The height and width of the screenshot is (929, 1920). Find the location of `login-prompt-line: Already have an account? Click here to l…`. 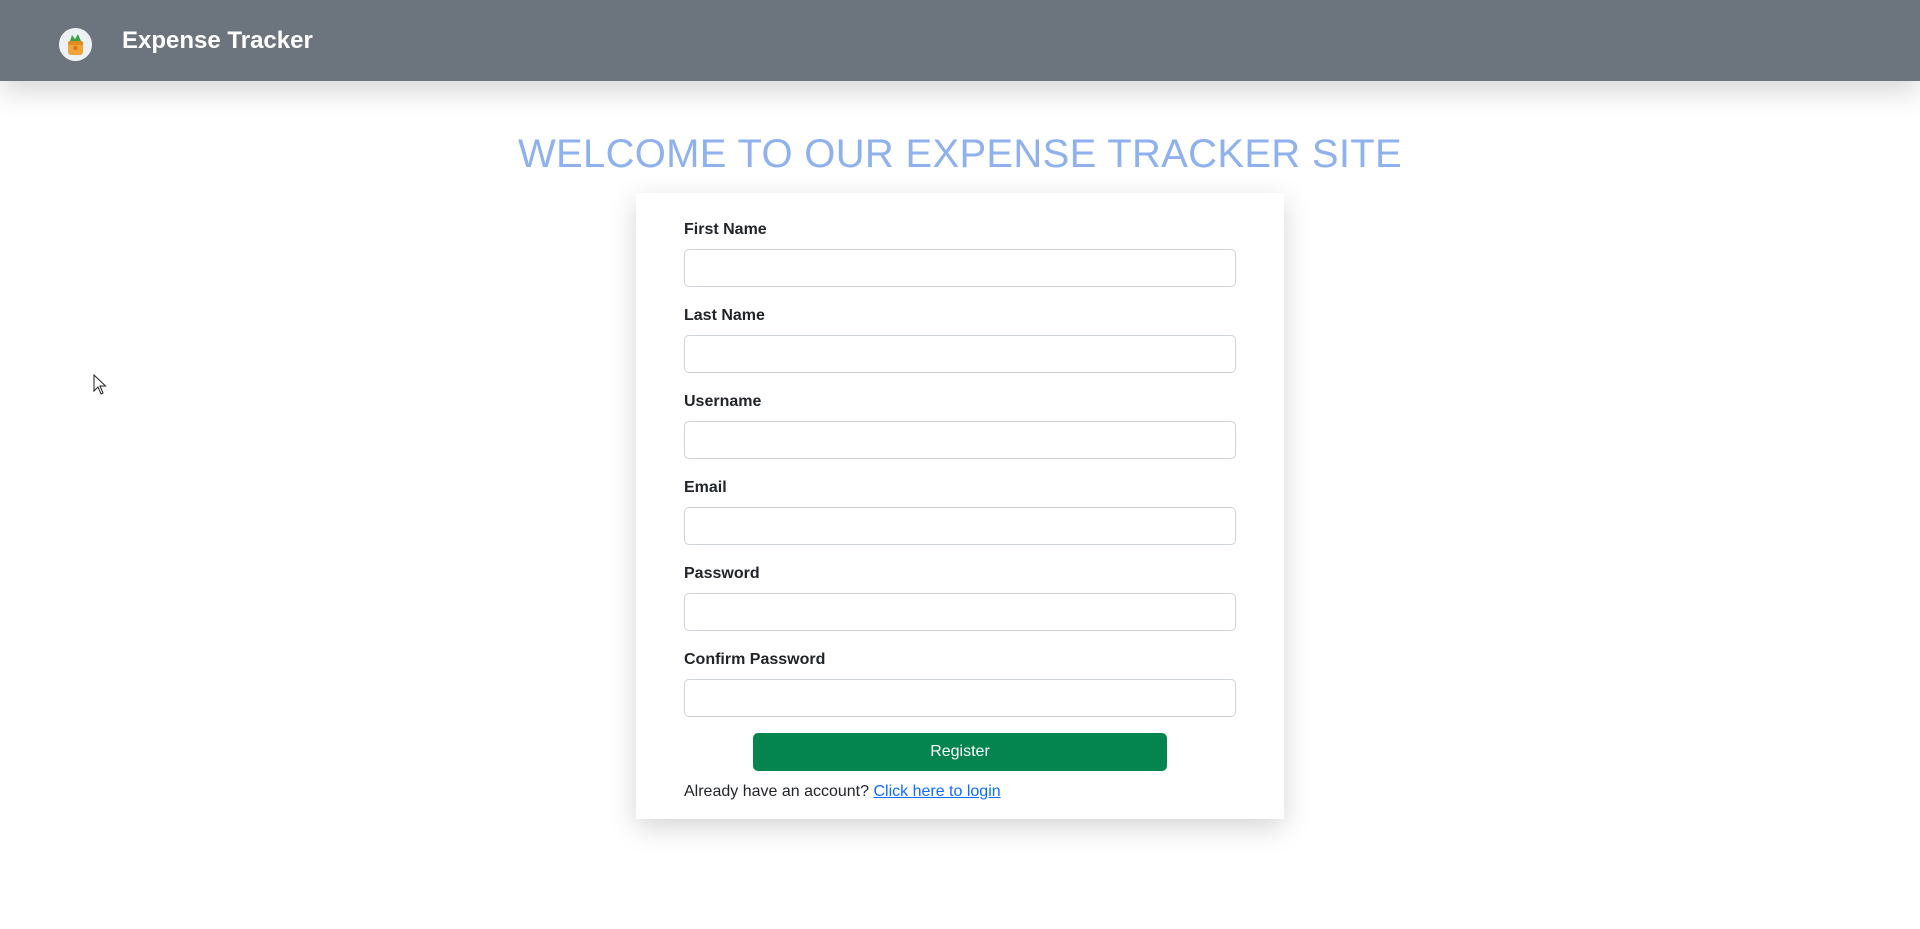

login-prompt-line: Already have an account? Click here to l… is located at coordinates (842, 792).